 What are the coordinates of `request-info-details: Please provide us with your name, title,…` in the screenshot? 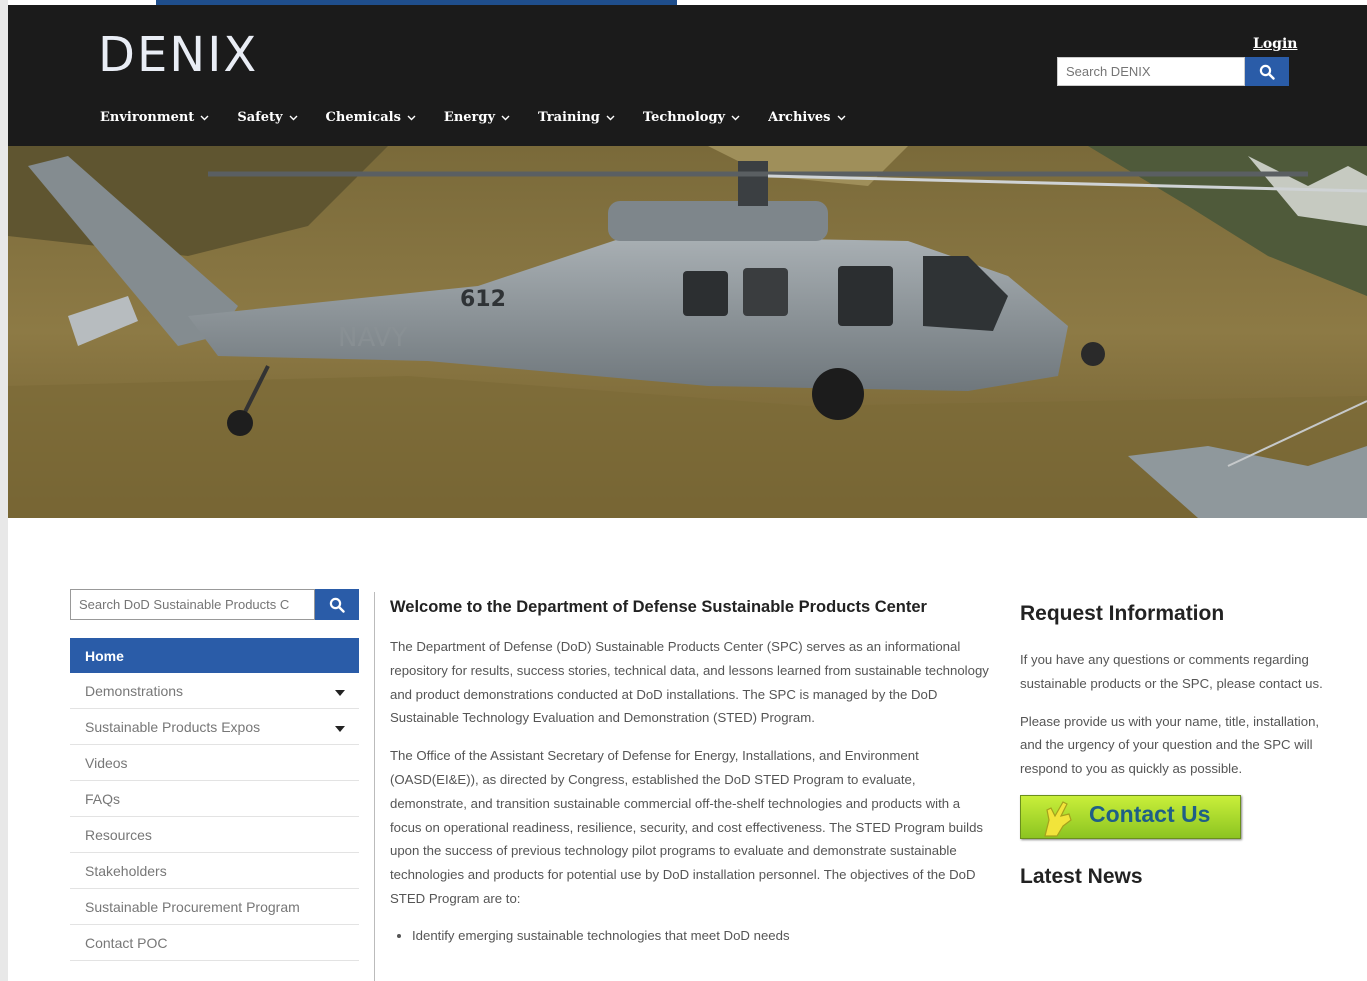 It's located at (1170, 745).